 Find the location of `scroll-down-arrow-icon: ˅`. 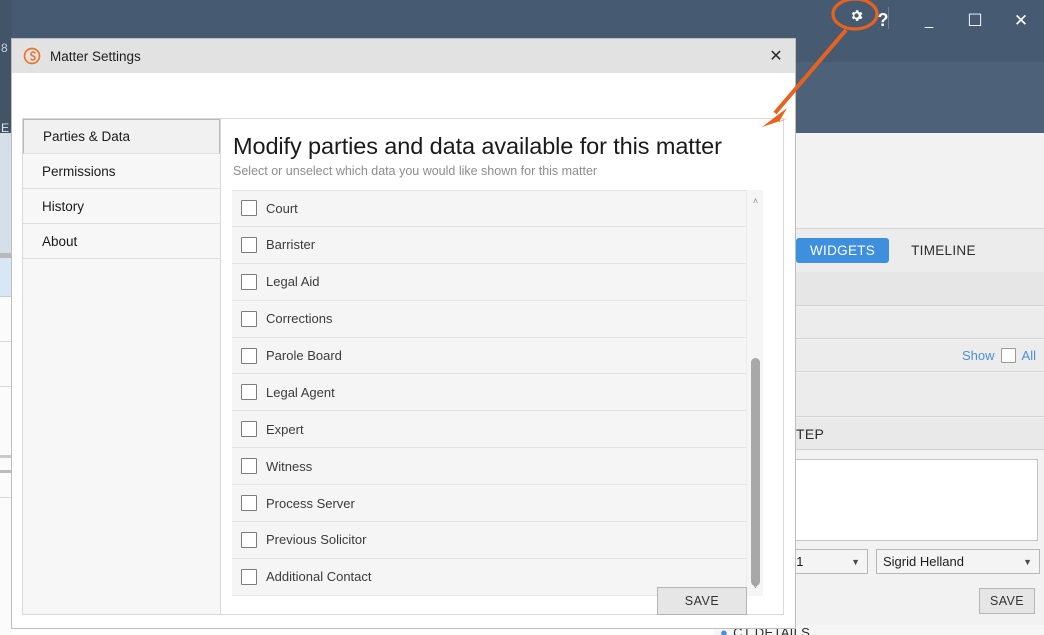

scroll-down-arrow-icon: ˅ is located at coordinates (755, 585).